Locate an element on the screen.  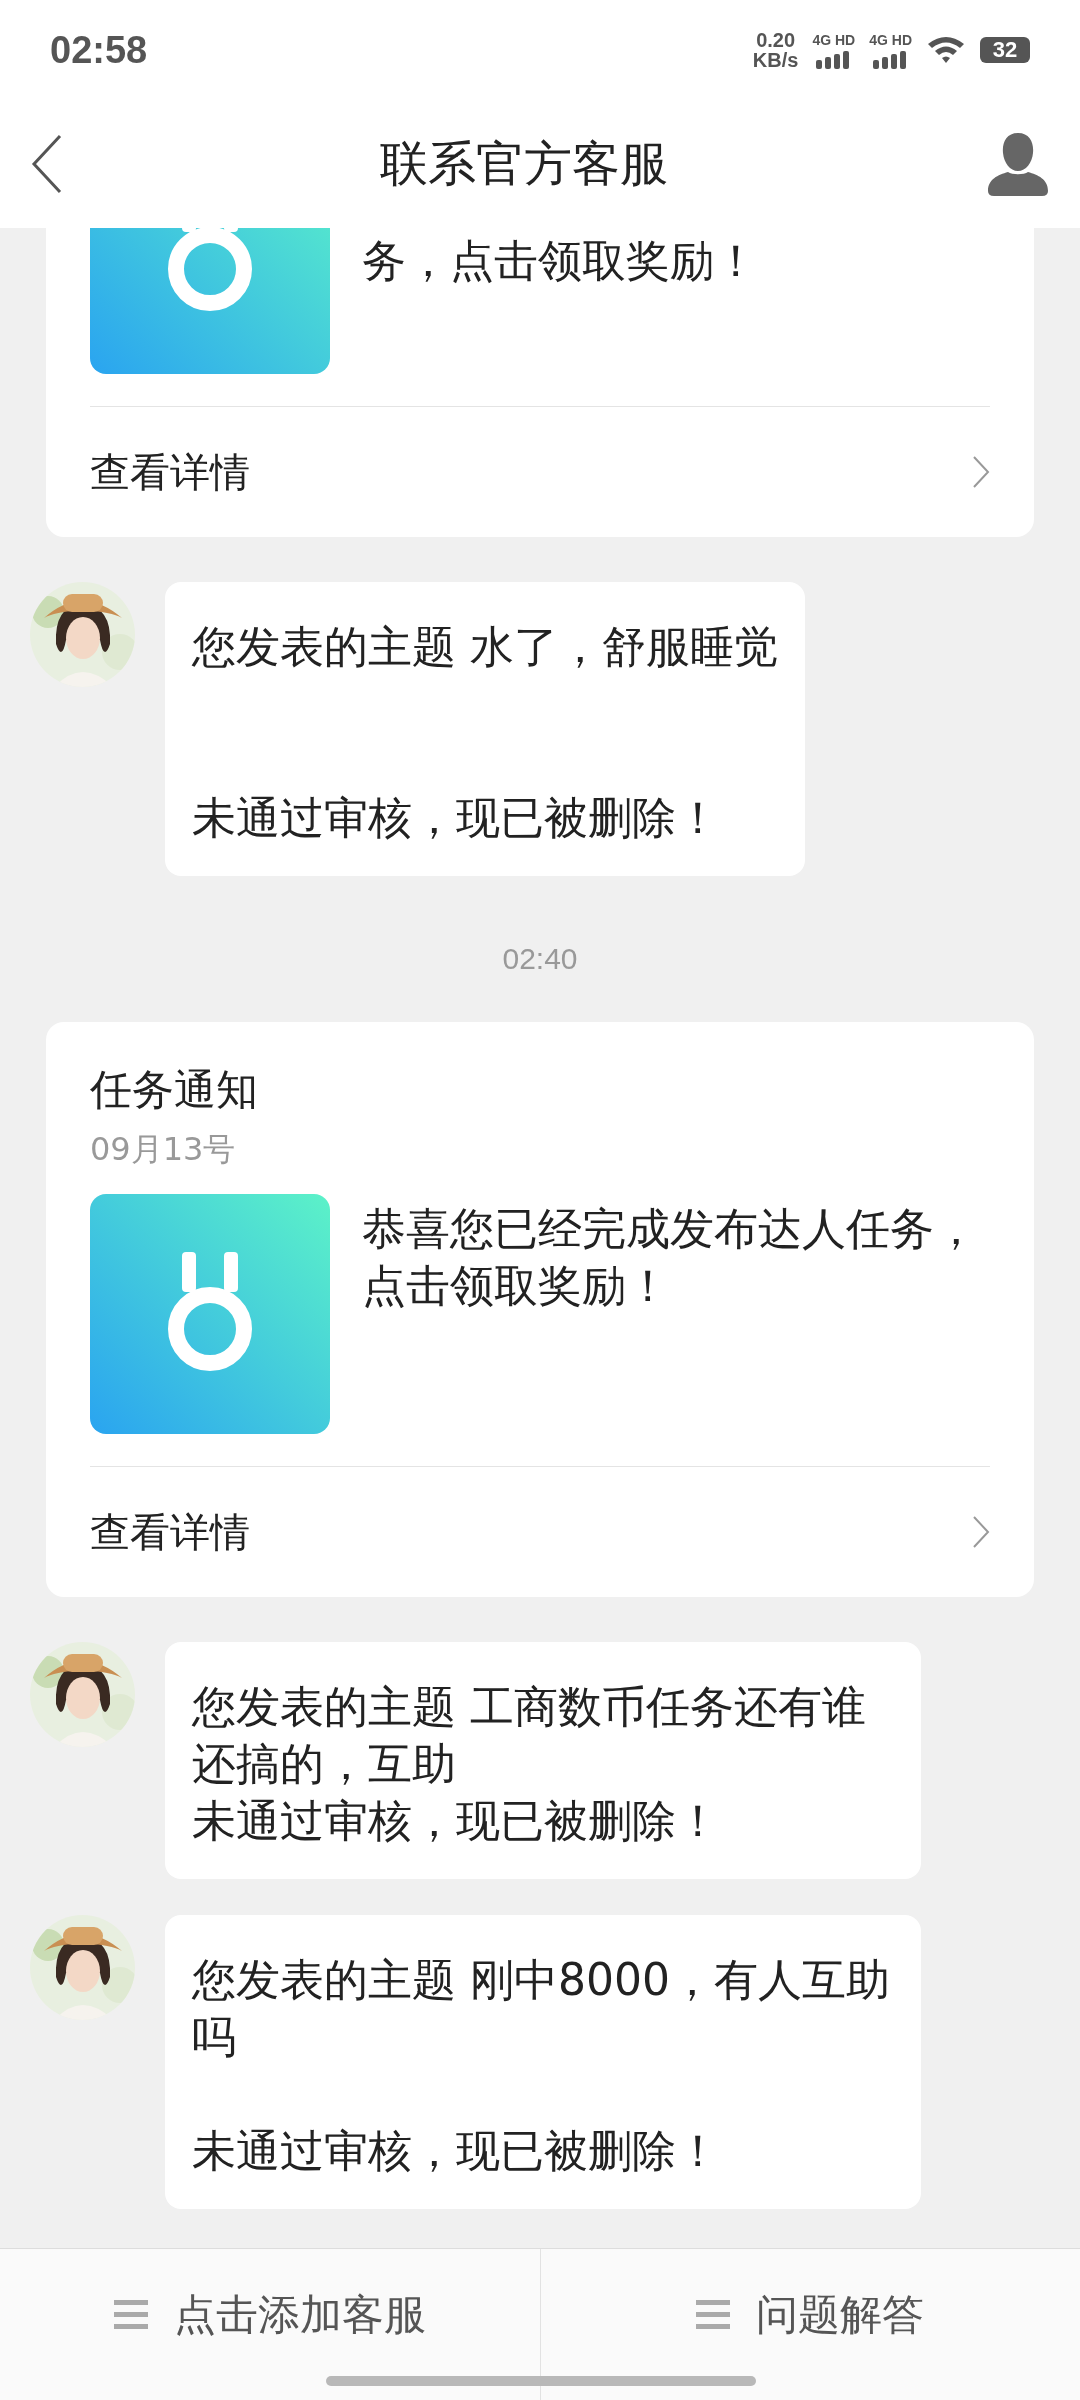
network-speed-unit: KB/s is located at coordinates (775, 60).